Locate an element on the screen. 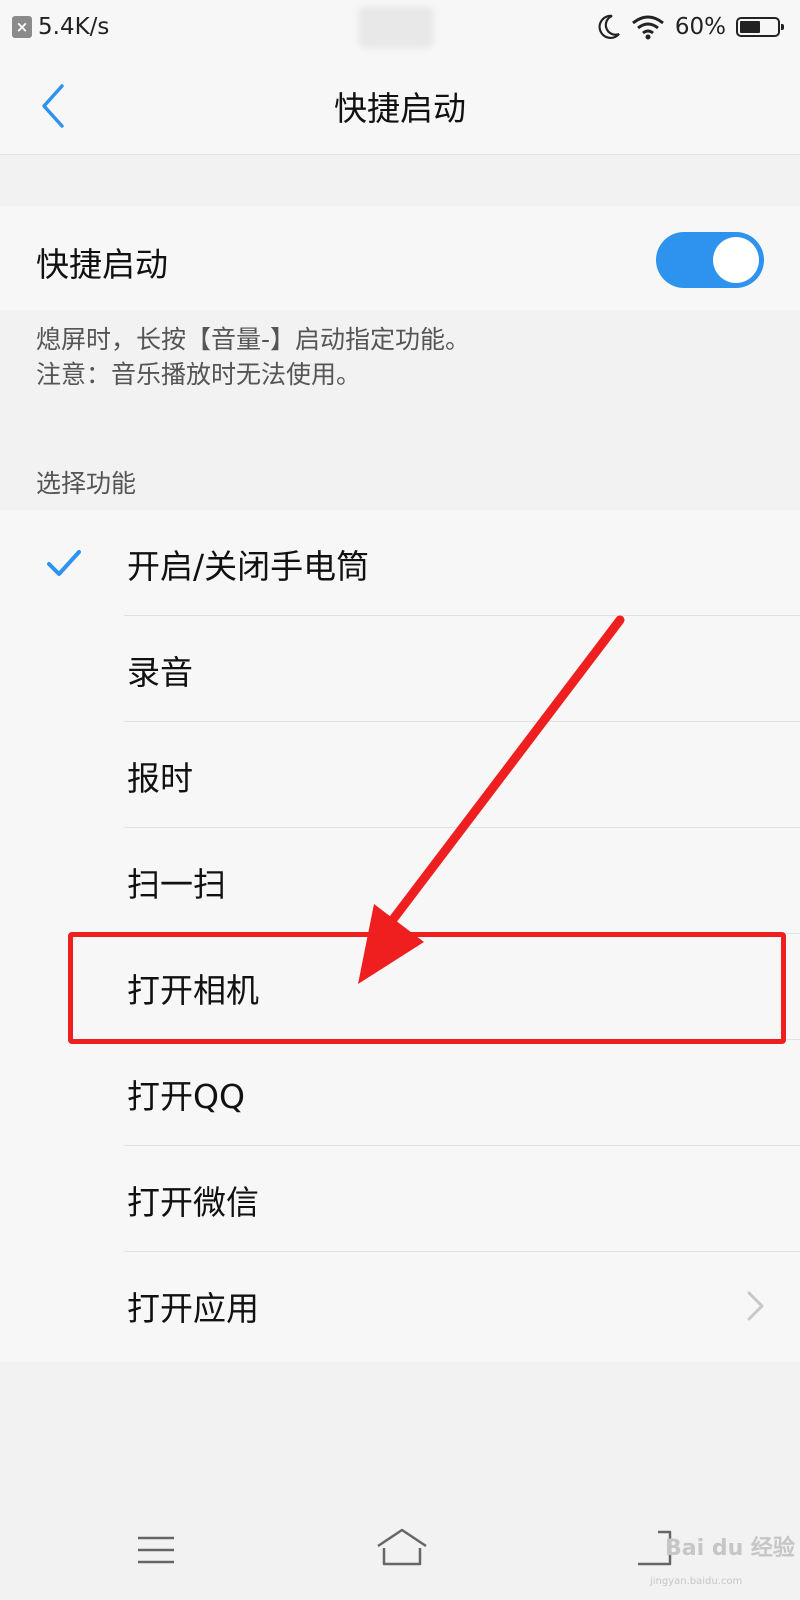 This screenshot has height=1600, width=800. list-item-label: 打开微信 is located at coordinates (193, 1202).